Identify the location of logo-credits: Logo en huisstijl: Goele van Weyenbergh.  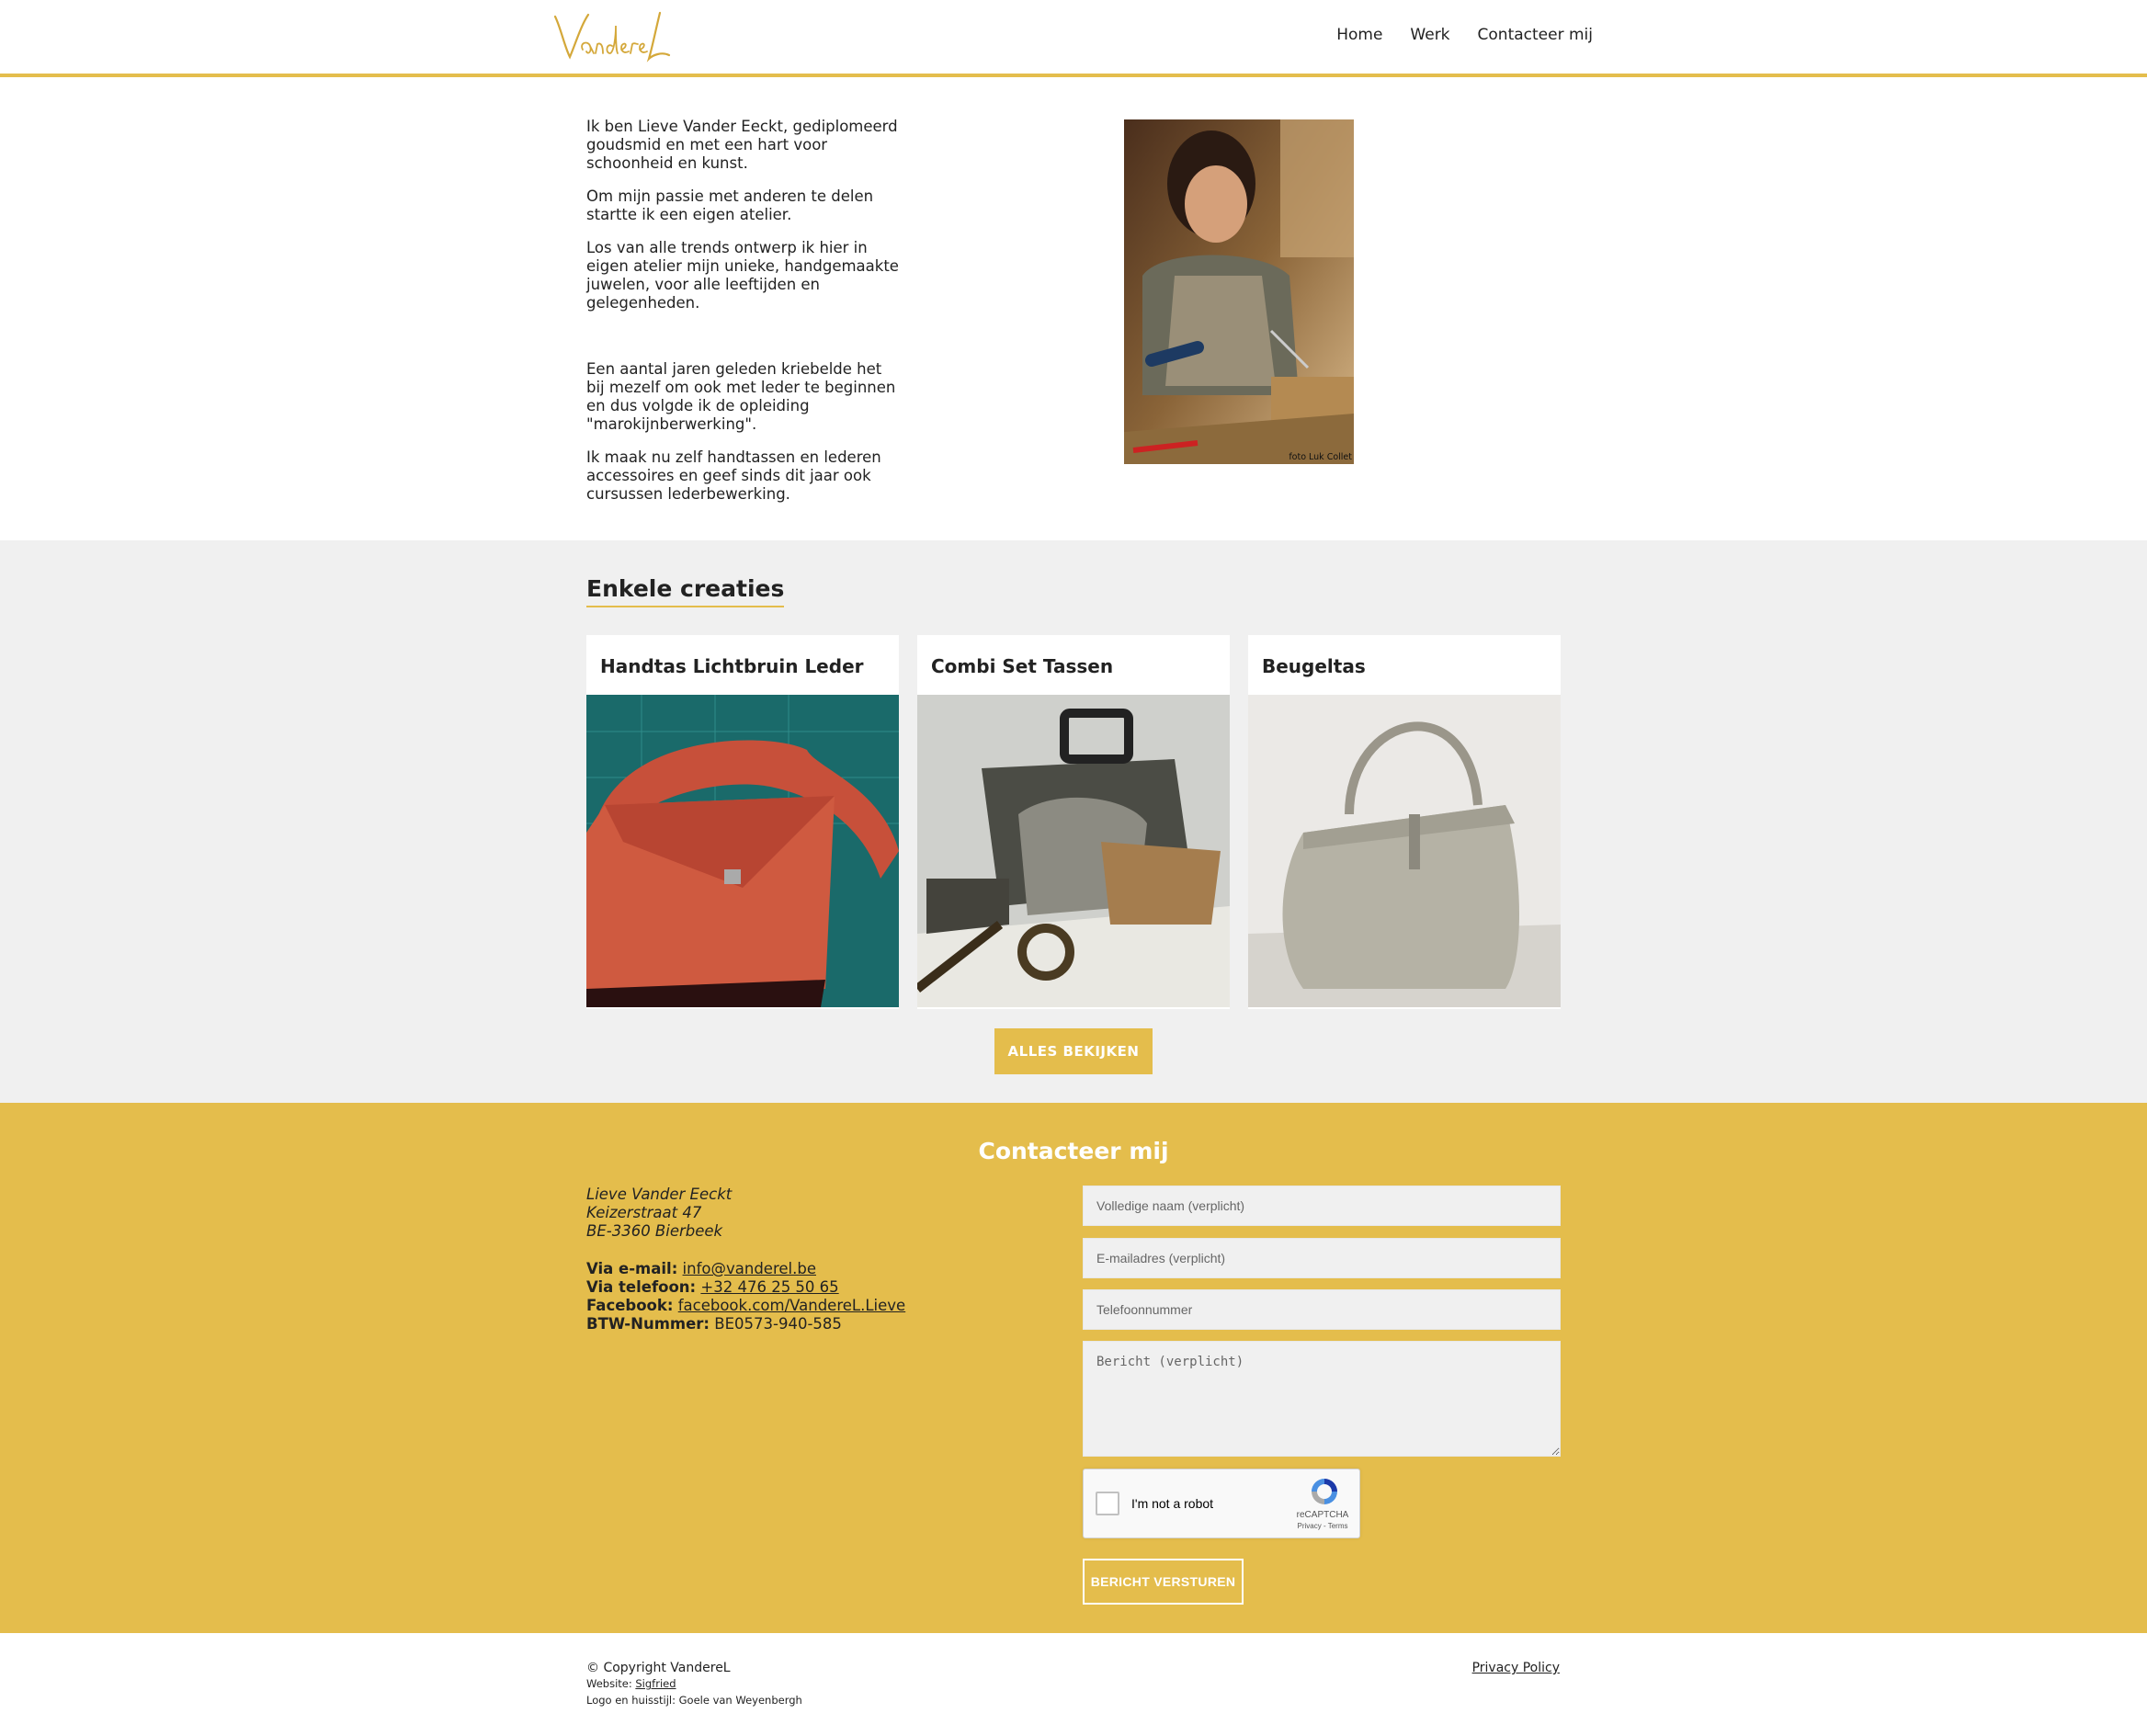
(694, 1700).